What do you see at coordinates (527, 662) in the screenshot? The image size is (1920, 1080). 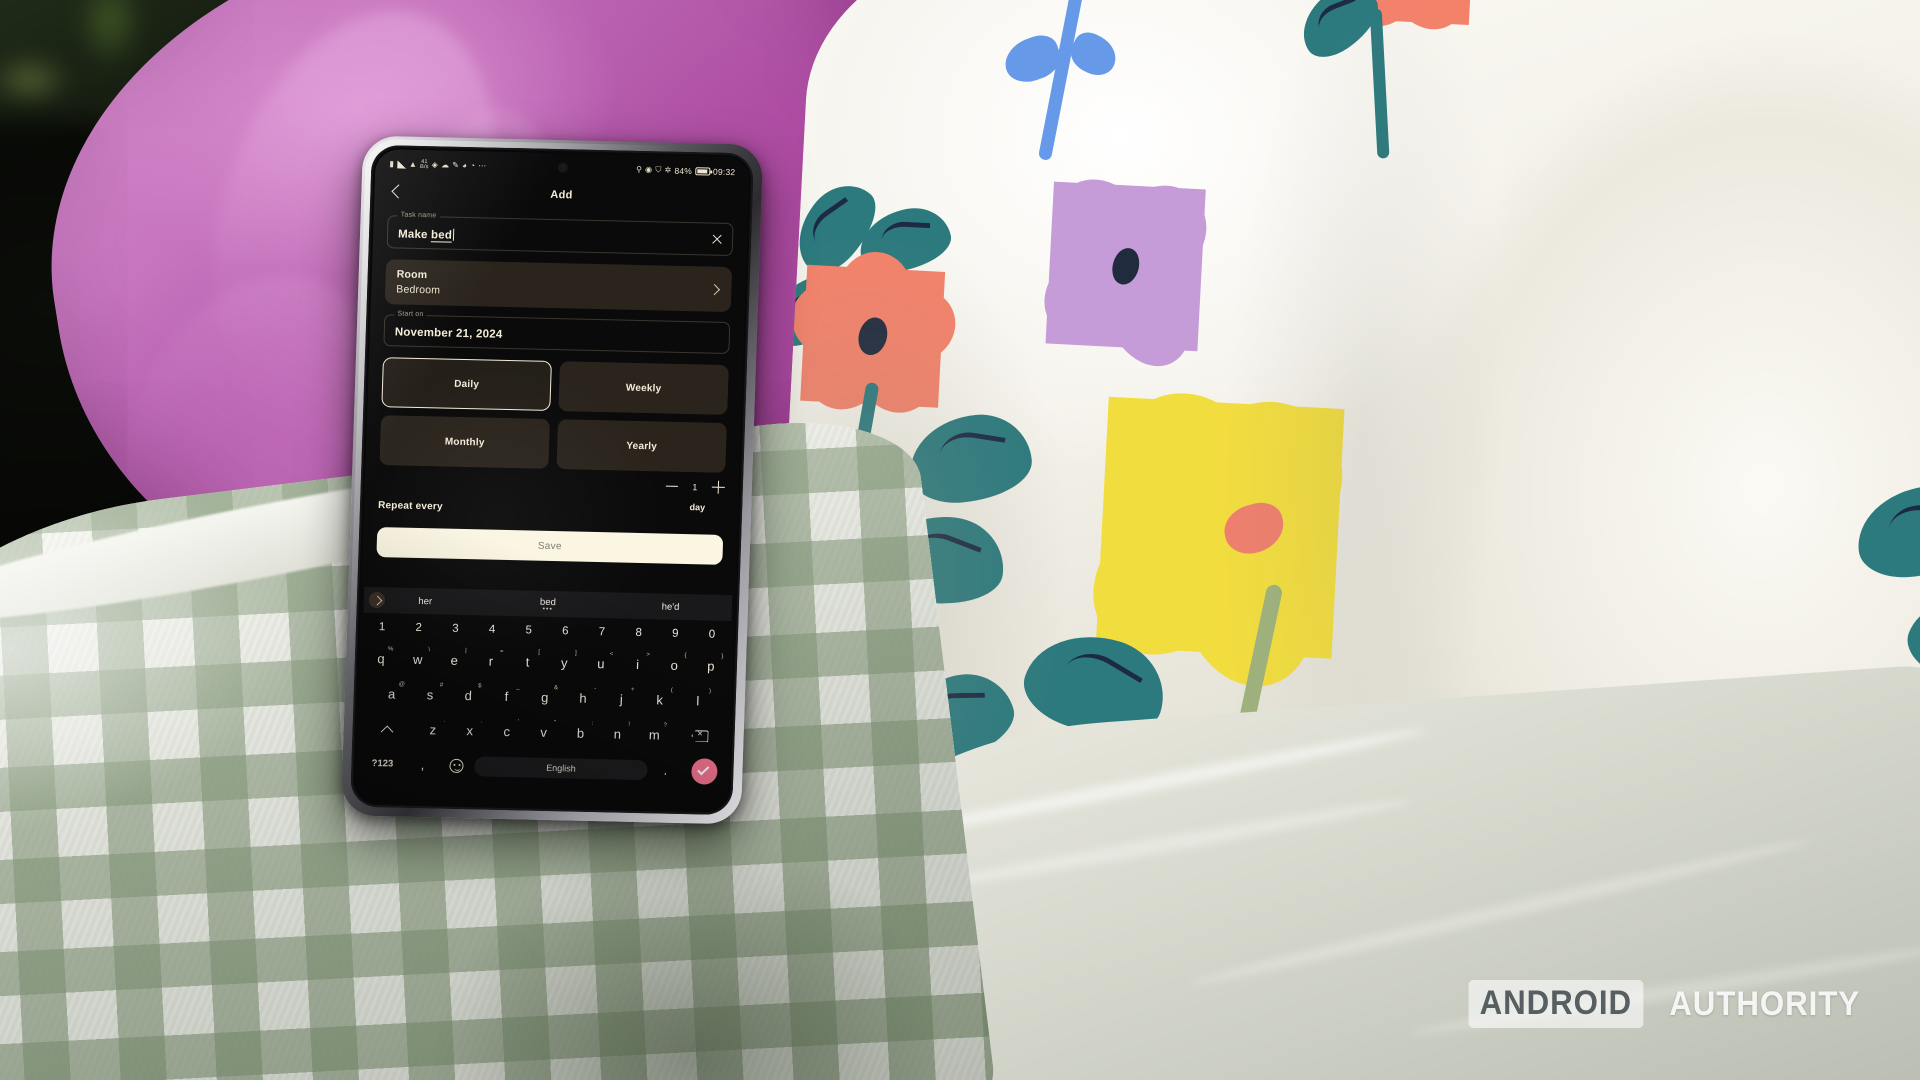 I see `key-t: [t` at bounding box center [527, 662].